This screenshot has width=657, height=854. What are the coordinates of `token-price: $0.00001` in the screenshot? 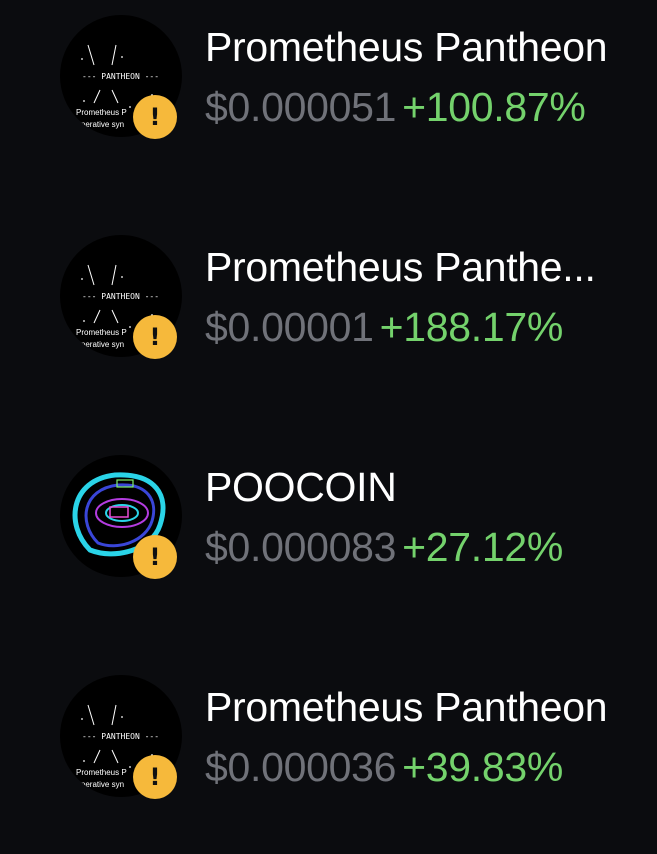 It's located at (289, 327).